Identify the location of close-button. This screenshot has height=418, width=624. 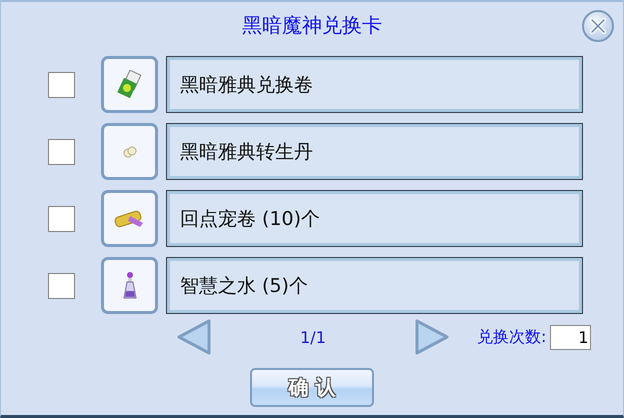
(598, 26).